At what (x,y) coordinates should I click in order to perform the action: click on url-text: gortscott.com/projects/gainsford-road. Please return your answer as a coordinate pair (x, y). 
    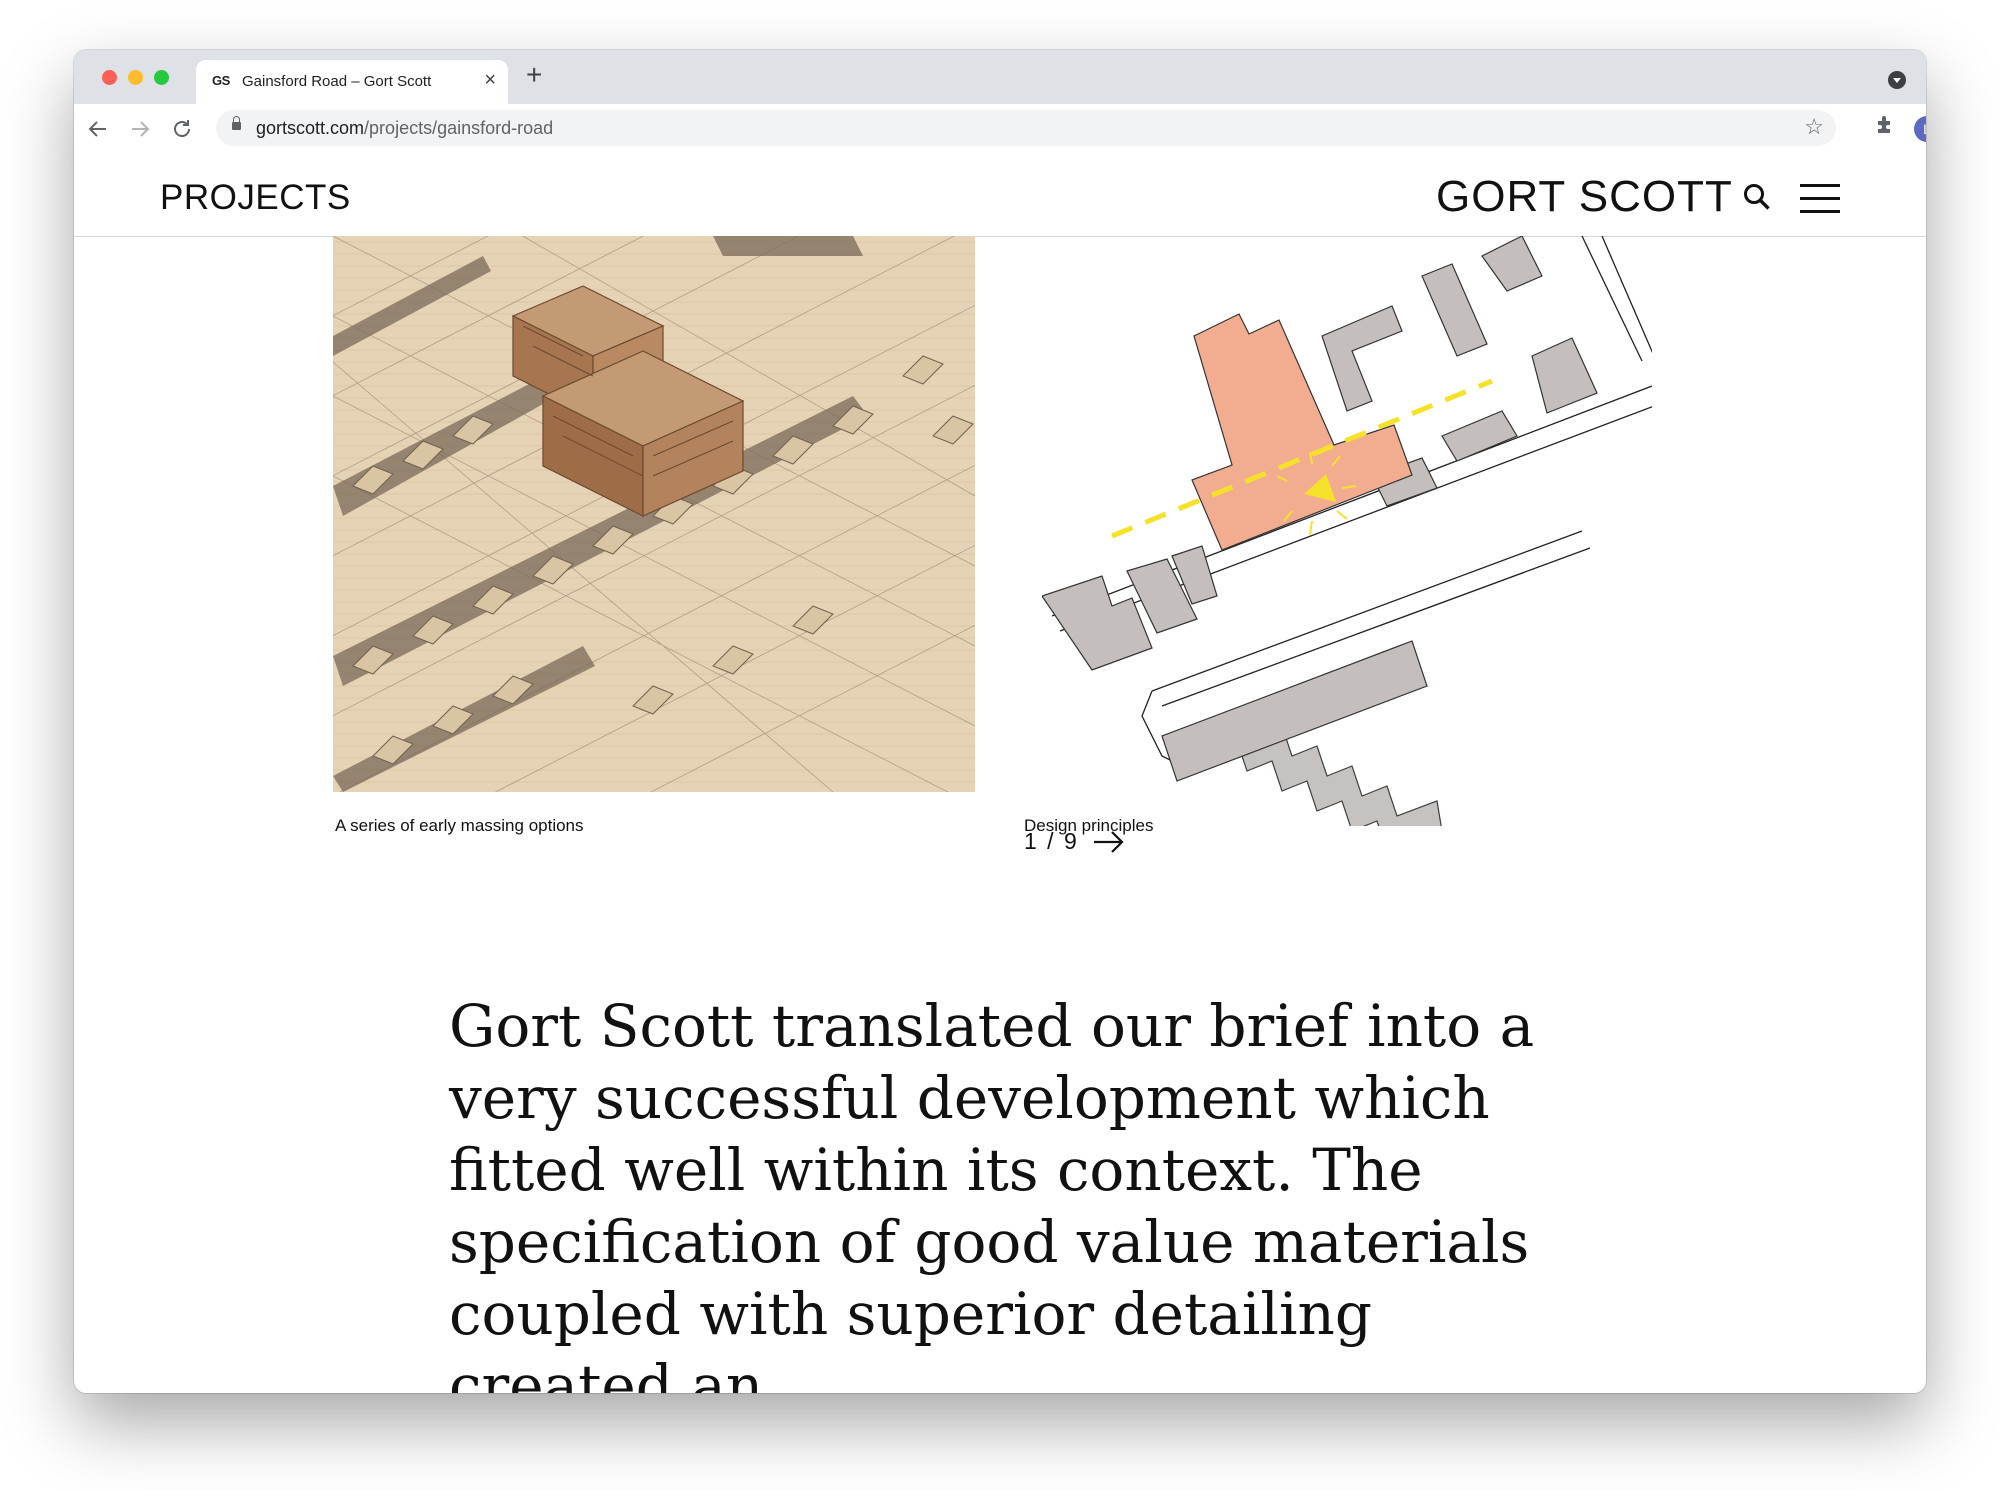
    Looking at the image, I should click on (404, 128).